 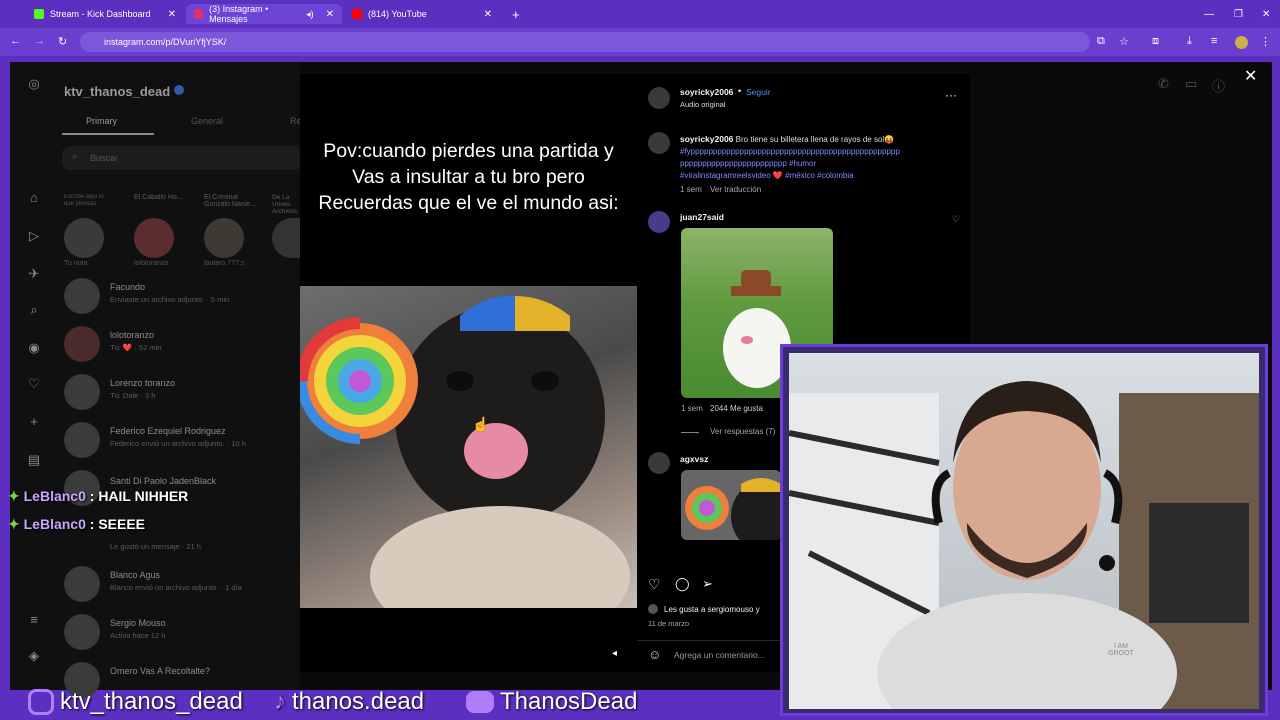 I want to click on threads-icon: ◈, so click(x=34, y=656).